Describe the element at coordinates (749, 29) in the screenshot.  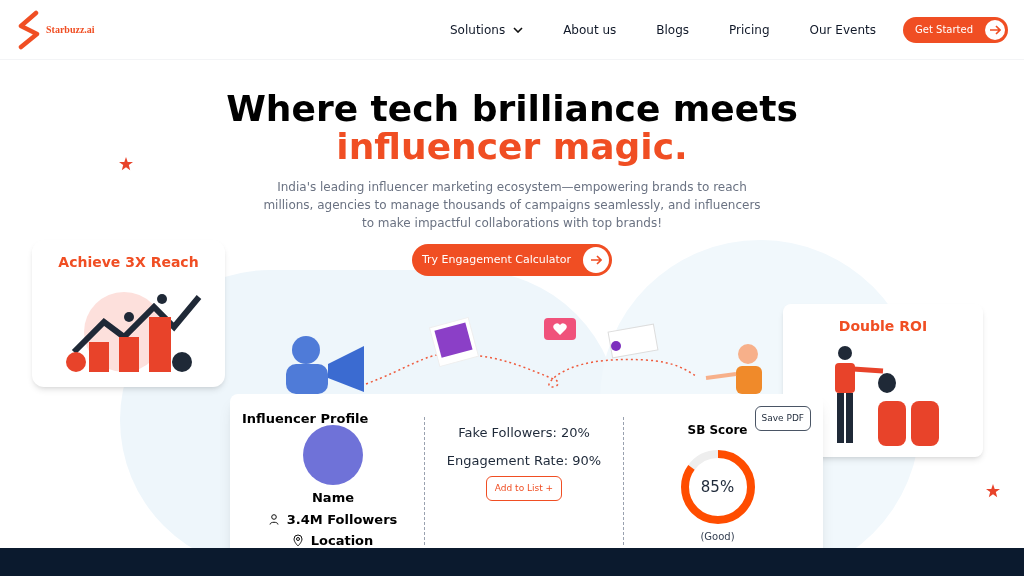
I see `nav-link: Pricing` at that location.